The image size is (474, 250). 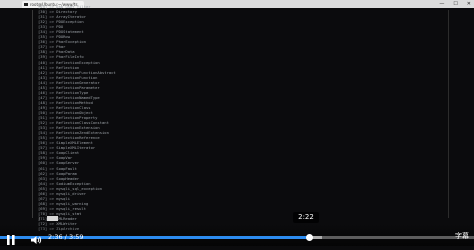 I want to click on volume-button, so click(x=36, y=237).